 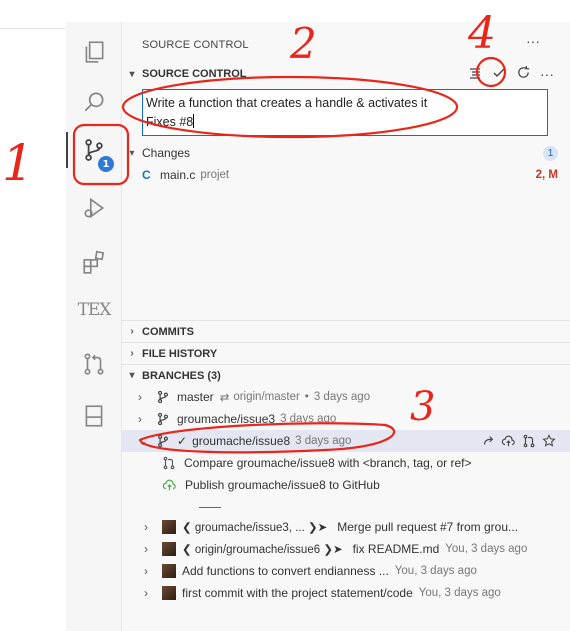 What do you see at coordinates (182, 441) in the screenshot?
I see `current-branch-check-icon: ✓` at bounding box center [182, 441].